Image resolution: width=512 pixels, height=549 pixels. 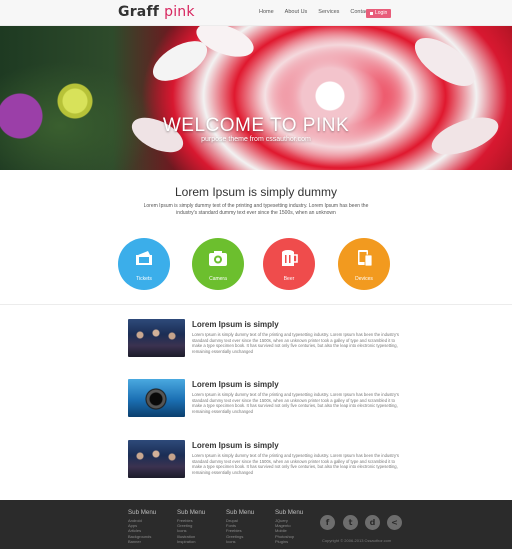 I want to click on feature-devices: Devices, so click(x=364, y=264).